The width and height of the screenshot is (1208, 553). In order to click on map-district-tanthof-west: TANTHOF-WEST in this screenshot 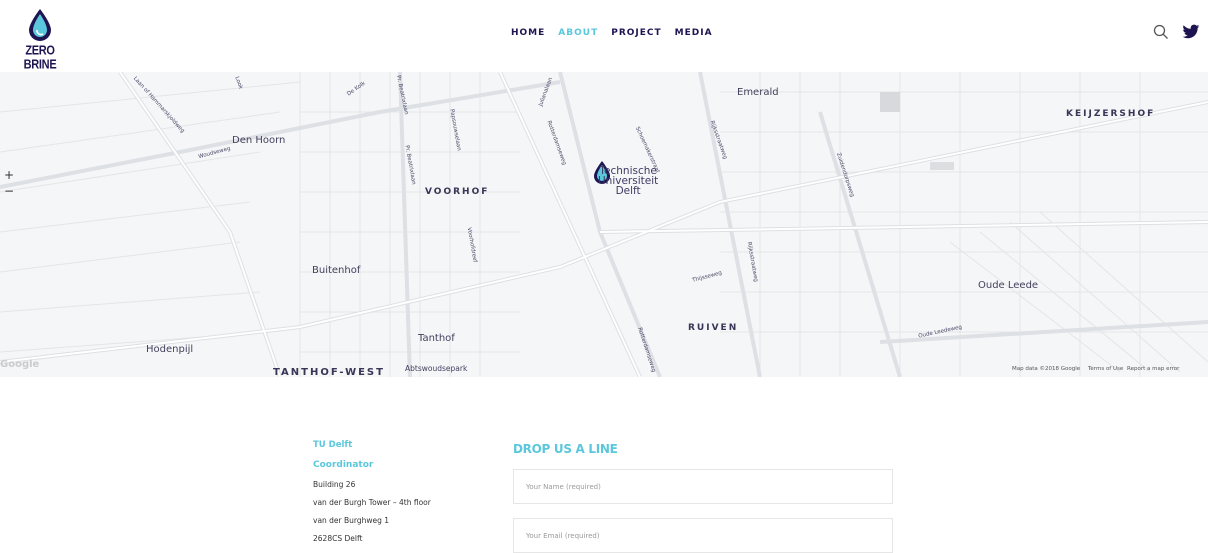, I will do `click(329, 372)`.